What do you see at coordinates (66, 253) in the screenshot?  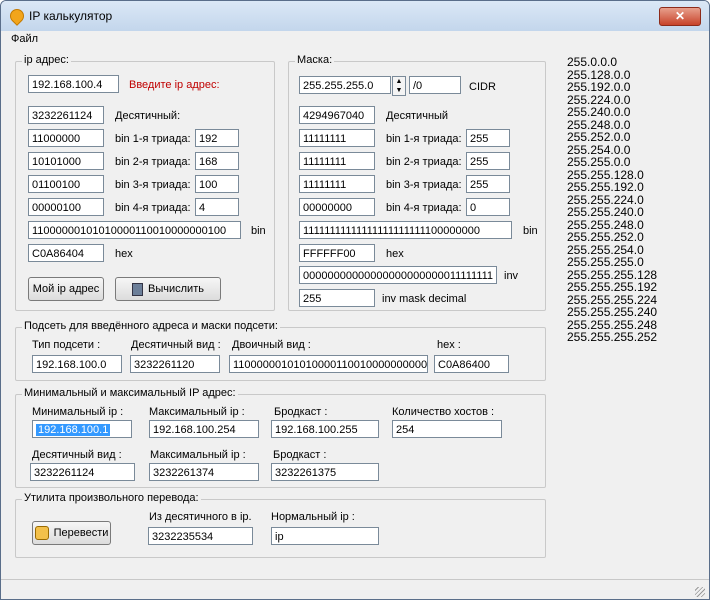 I see `ip-hex-field: C0A86404` at bounding box center [66, 253].